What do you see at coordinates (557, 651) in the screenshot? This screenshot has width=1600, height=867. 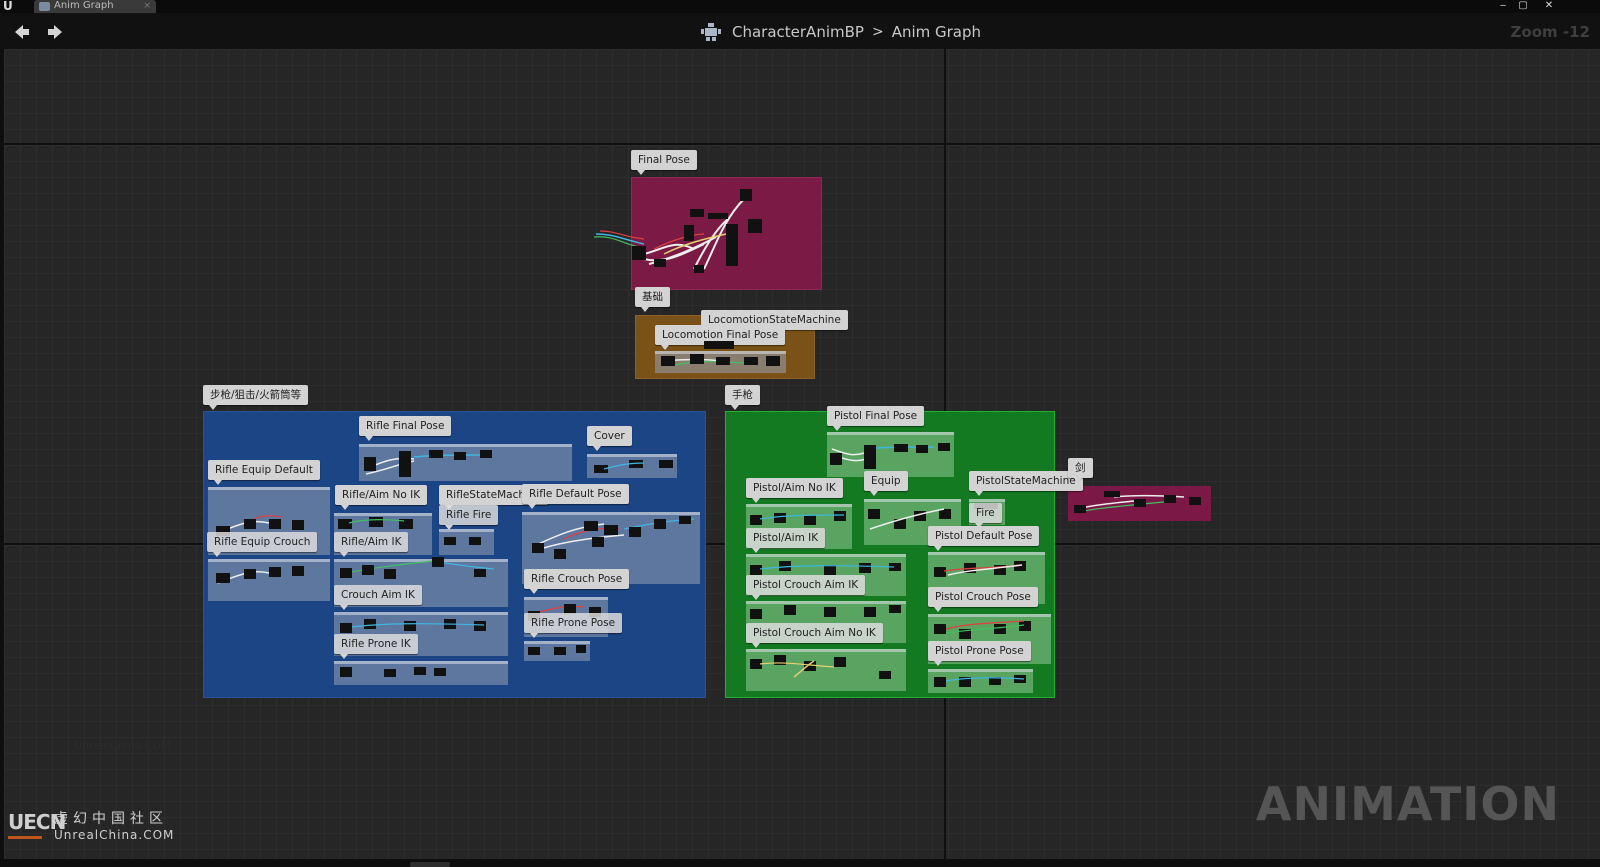 I see `subcomment-rifle-prone-pose` at bounding box center [557, 651].